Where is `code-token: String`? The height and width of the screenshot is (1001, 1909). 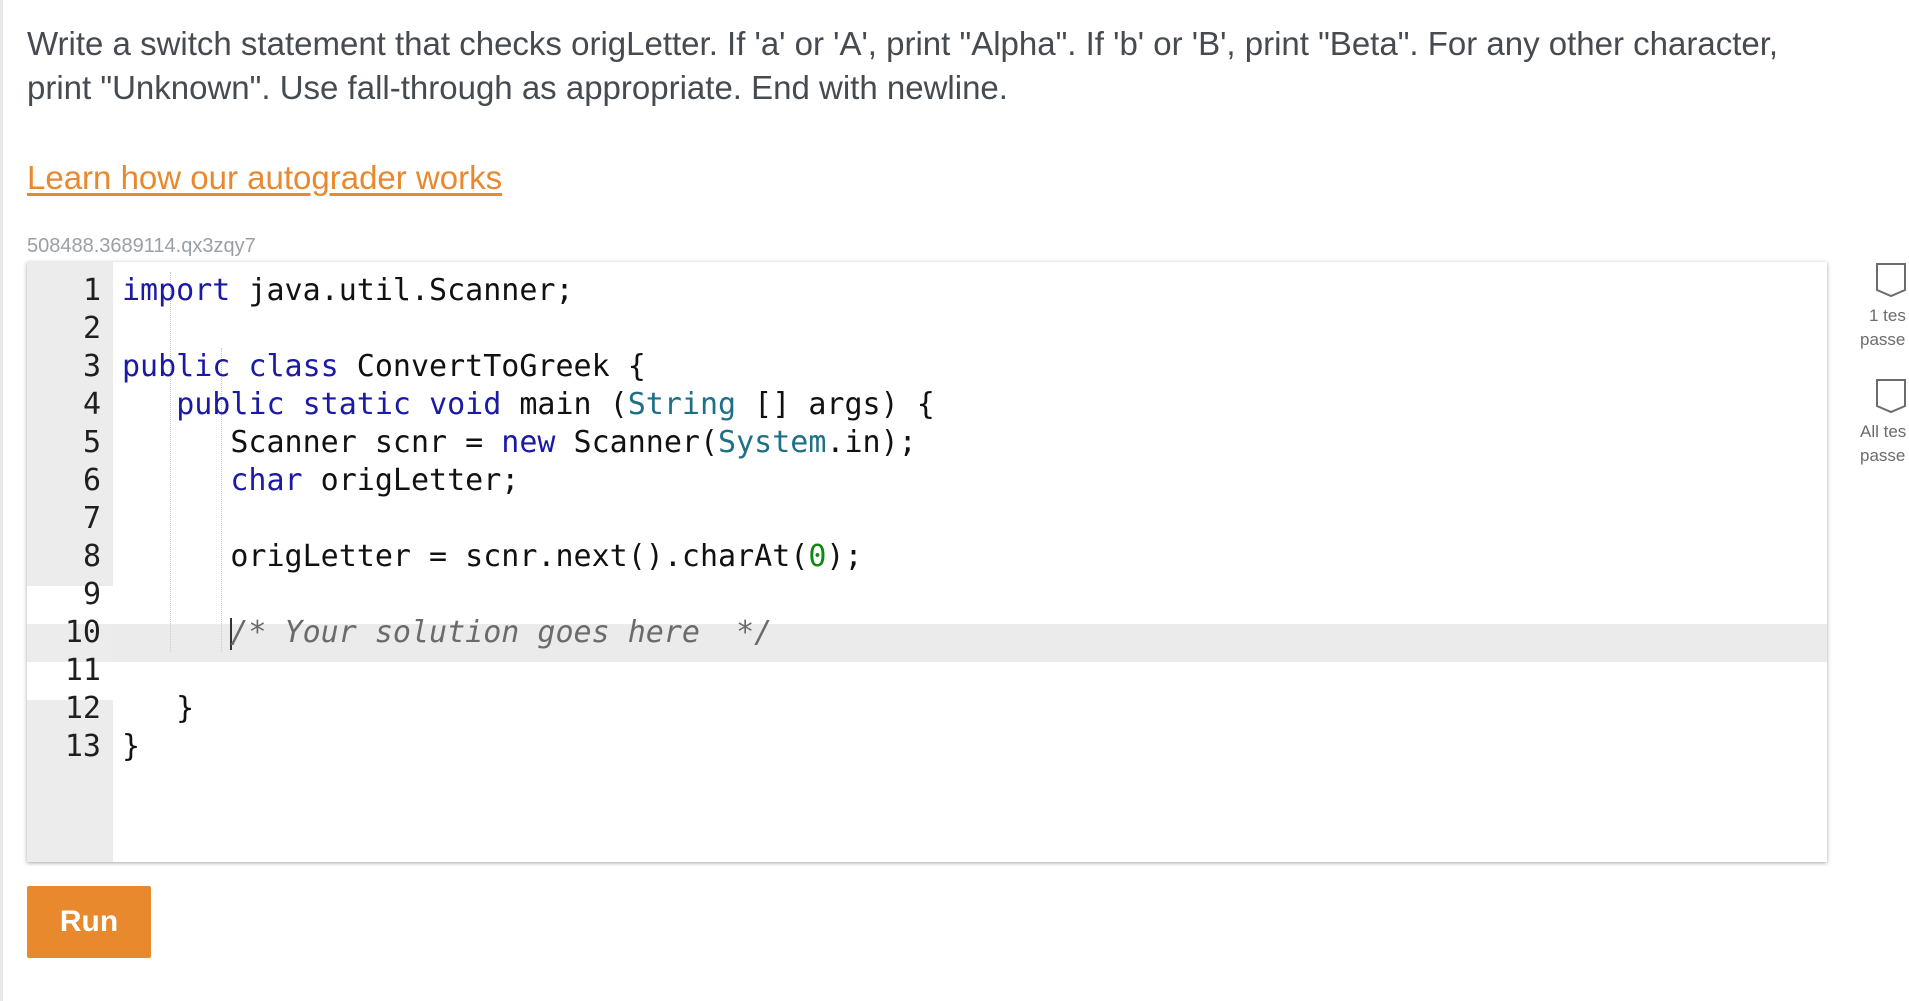 code-token: String is located at coordinates (682, 404).